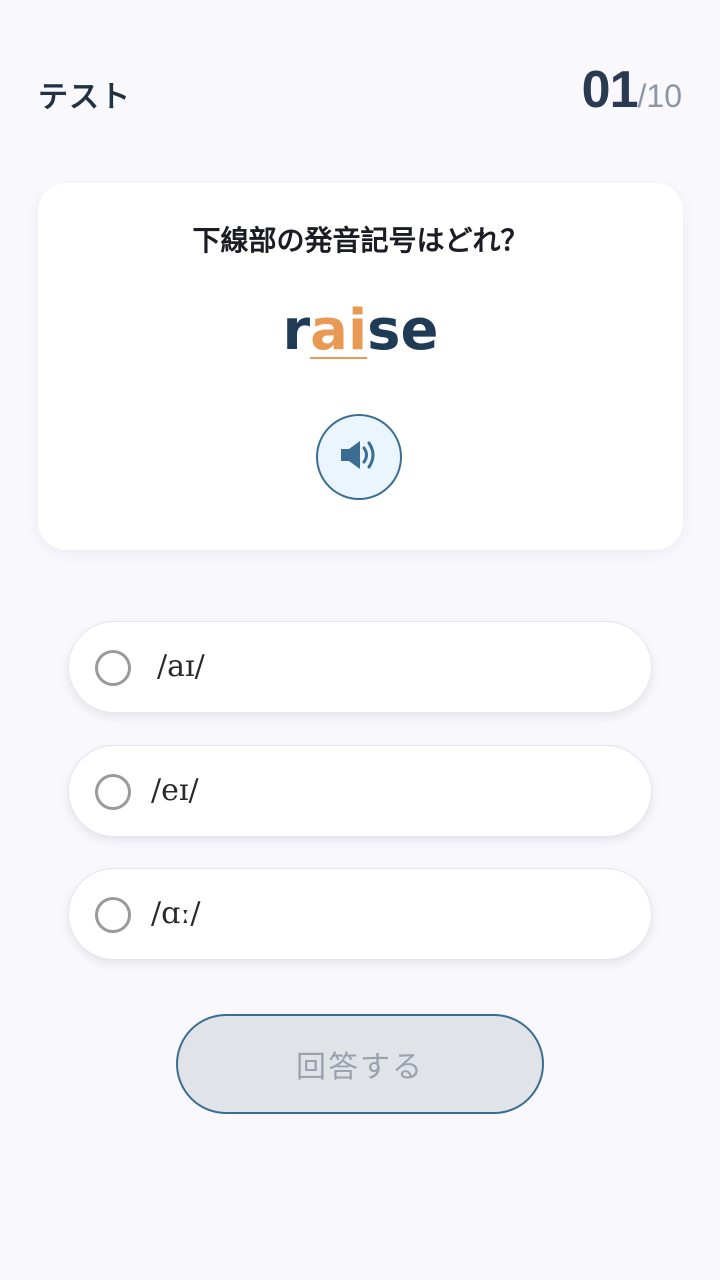  What do you see at coordinates (84, 97) in the screenshot?
I see `page-title: テスト` at bounding box center [84, 97].